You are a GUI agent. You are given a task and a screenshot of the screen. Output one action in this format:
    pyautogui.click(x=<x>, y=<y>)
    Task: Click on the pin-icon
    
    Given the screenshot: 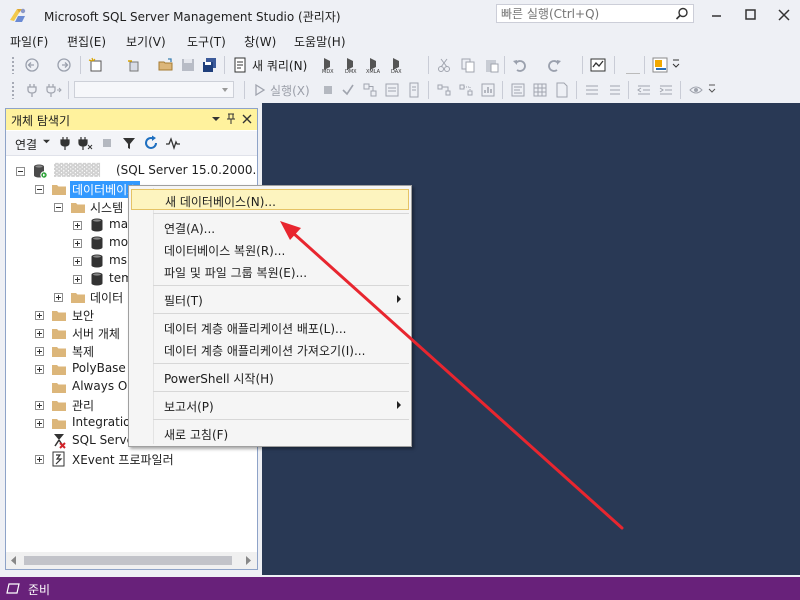 What is the action you would take?
    pyautogui.click(x=231, y=119)
    